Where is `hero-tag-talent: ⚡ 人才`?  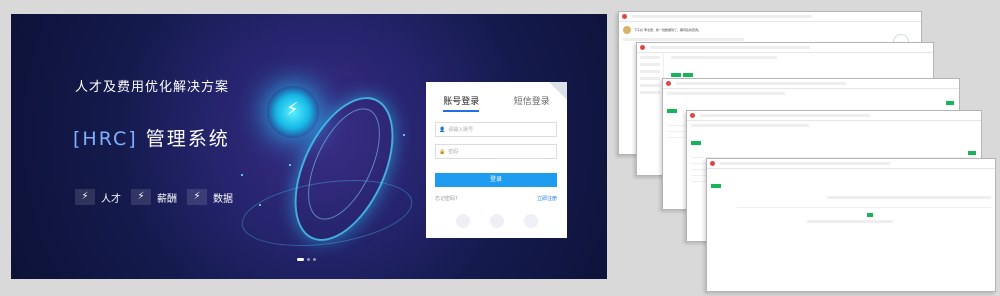
hero-tag-talent: ⚡ 人才 is located at coordinates (98, 197).